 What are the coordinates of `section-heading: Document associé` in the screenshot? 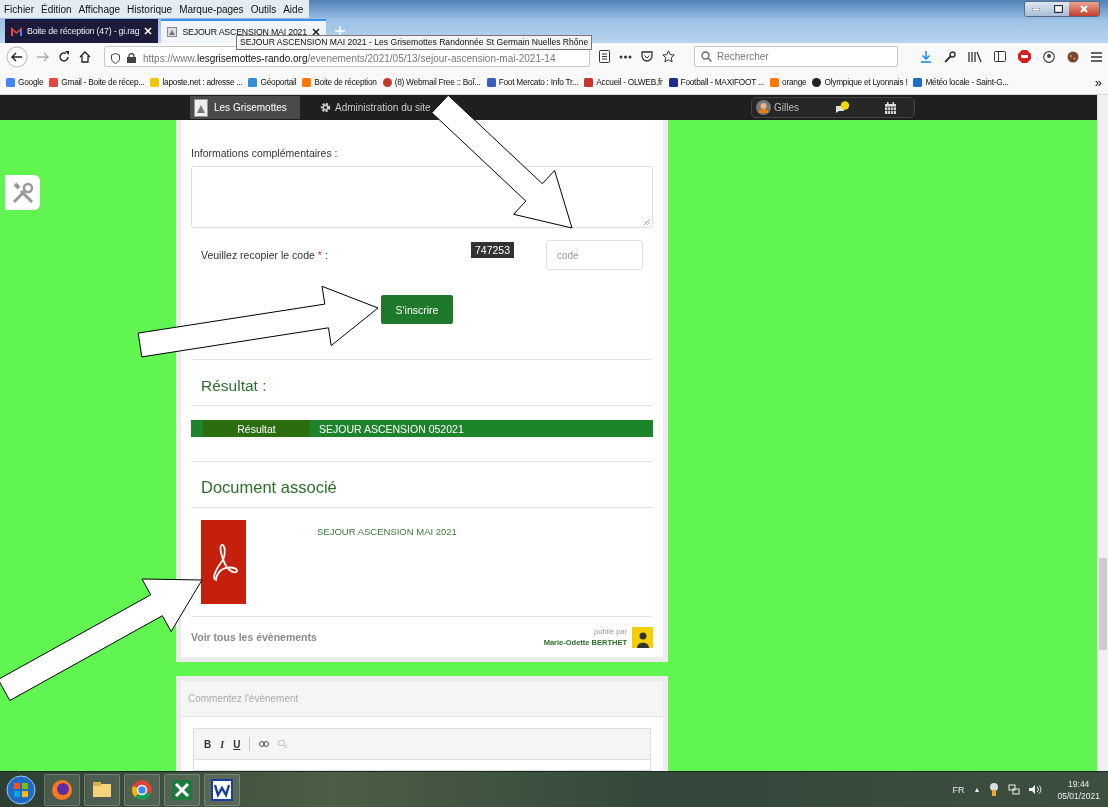 It's located at (269, 487).